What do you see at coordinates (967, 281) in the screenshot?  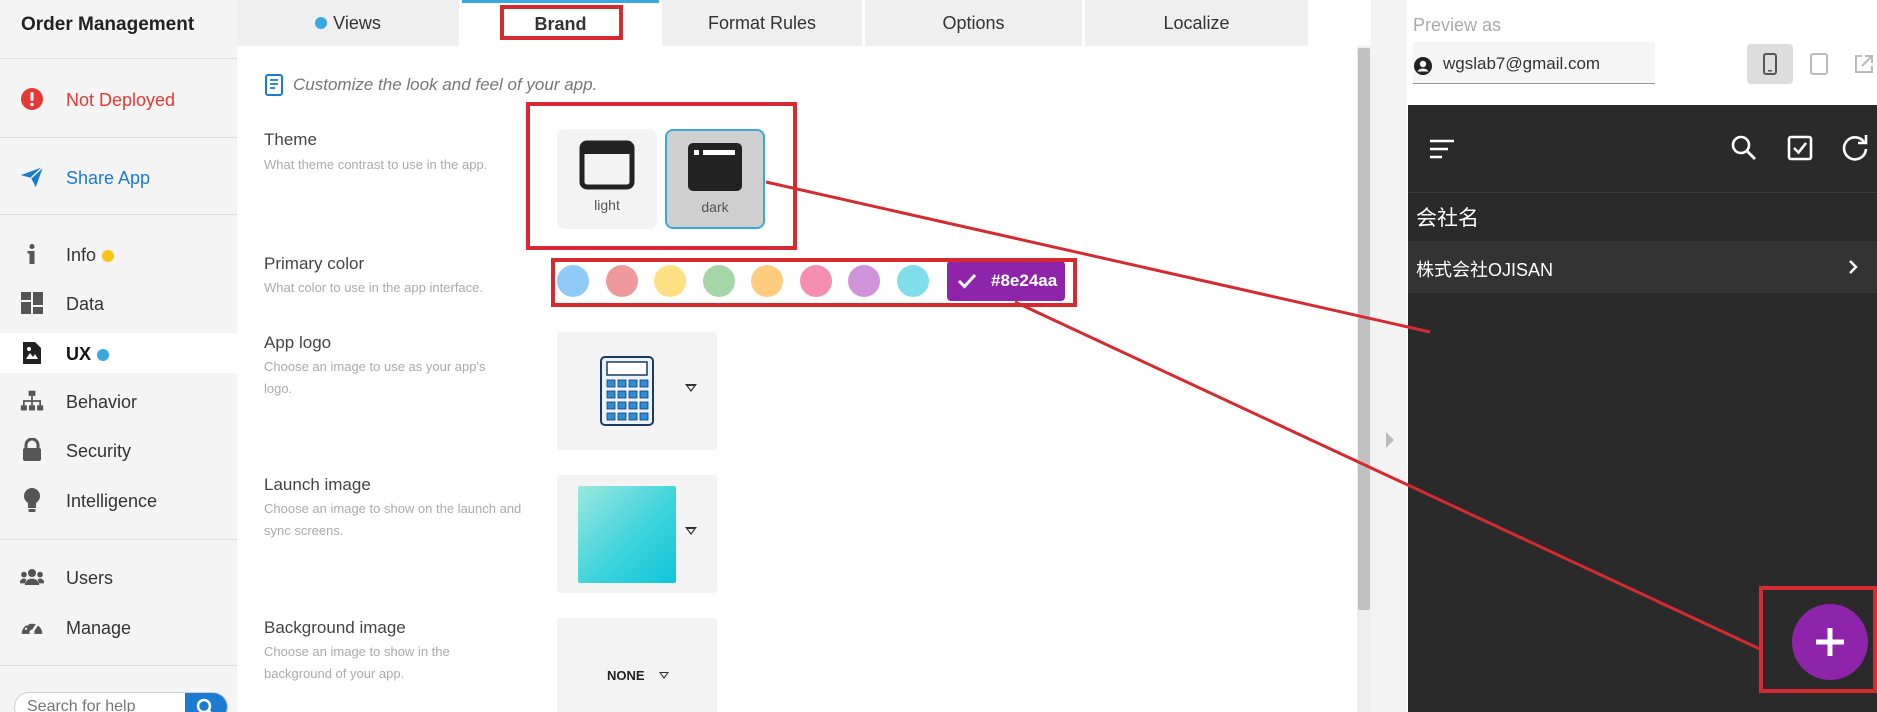 I see `check-icon` at bounding box center [967, 281].